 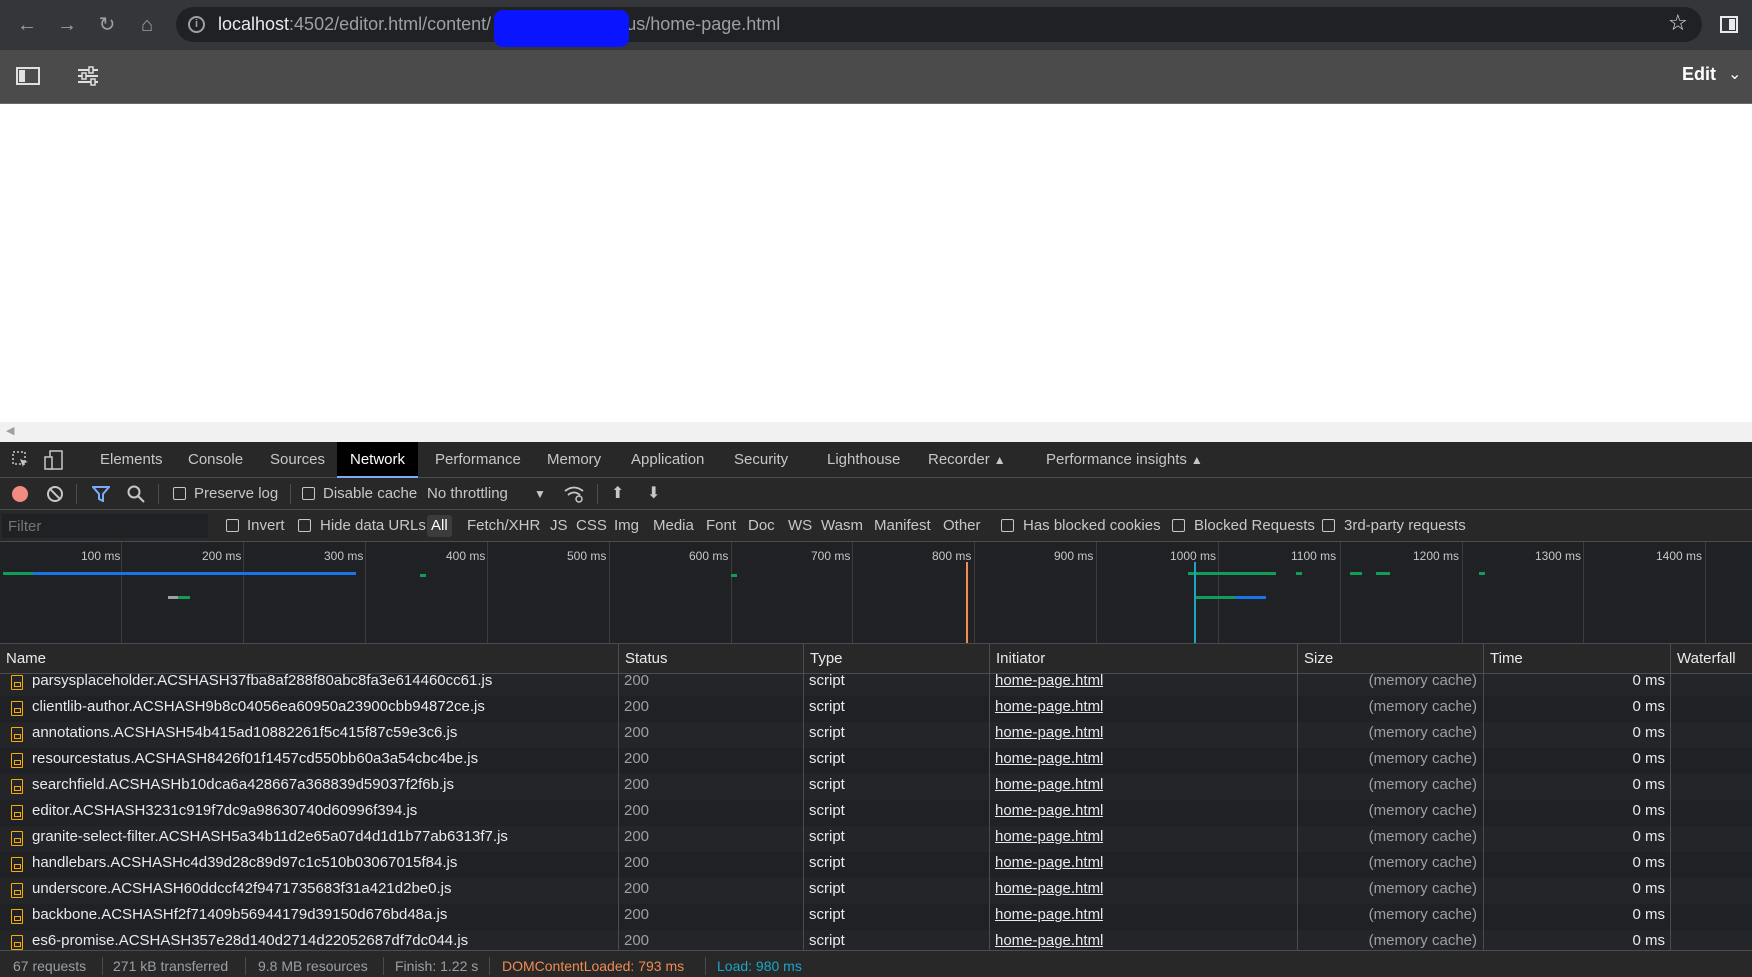 I want to click on column-header-time: Time, so click(x=1576, y=659).